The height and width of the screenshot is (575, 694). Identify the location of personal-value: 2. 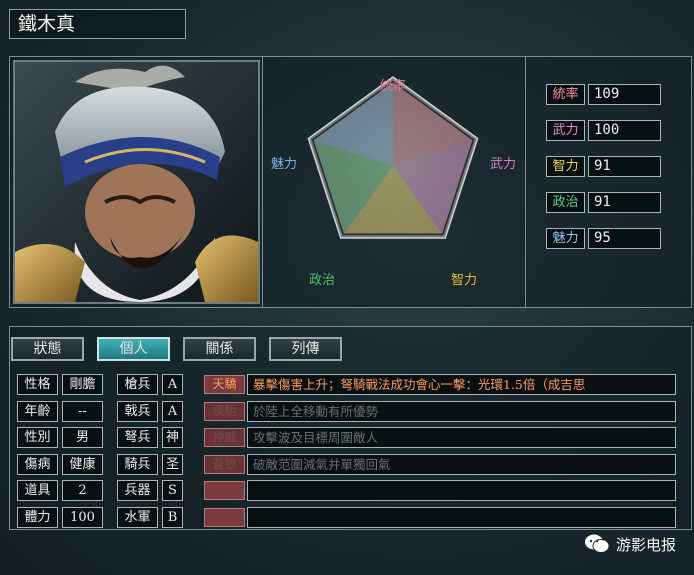
(82, 490).